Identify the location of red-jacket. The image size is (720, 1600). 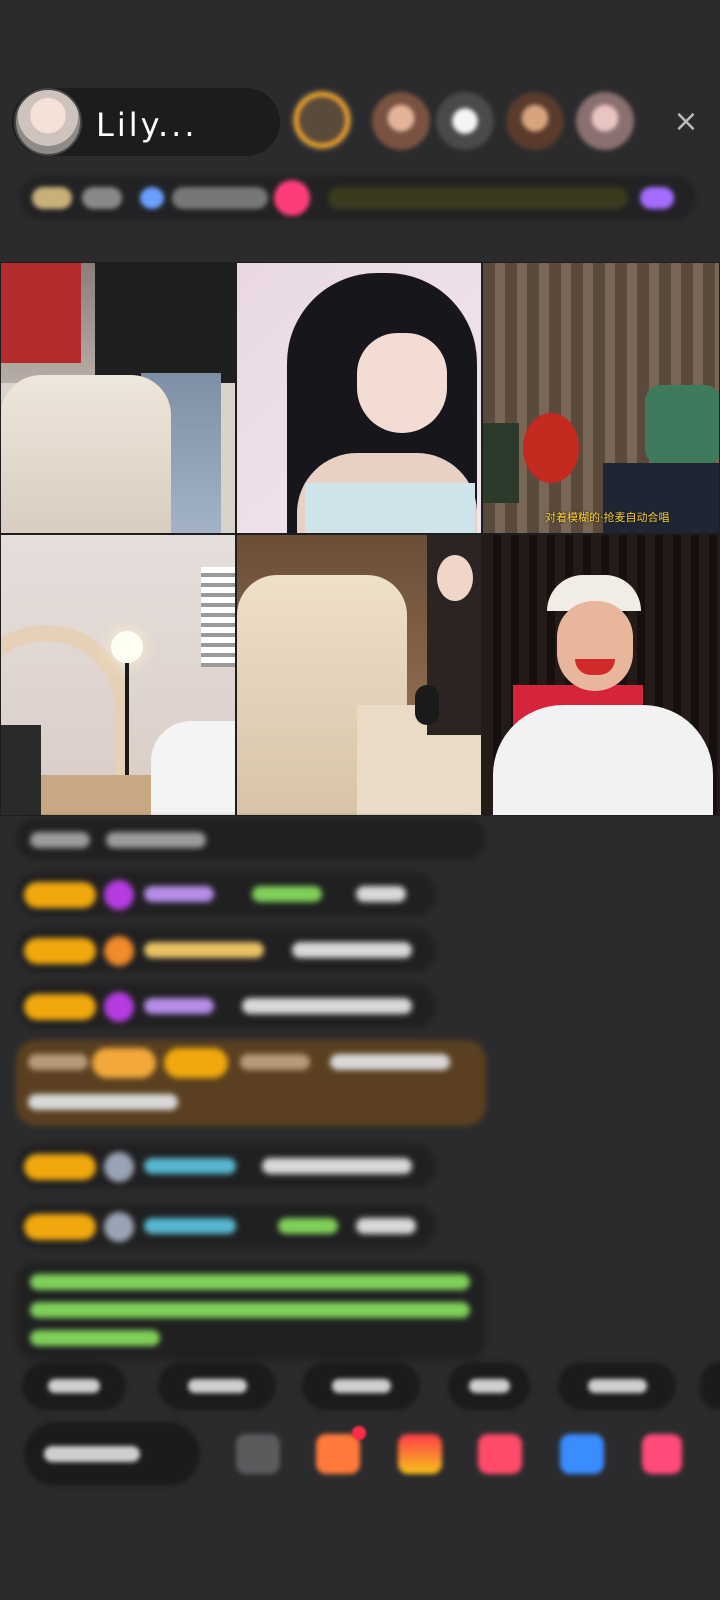
(41, 313).